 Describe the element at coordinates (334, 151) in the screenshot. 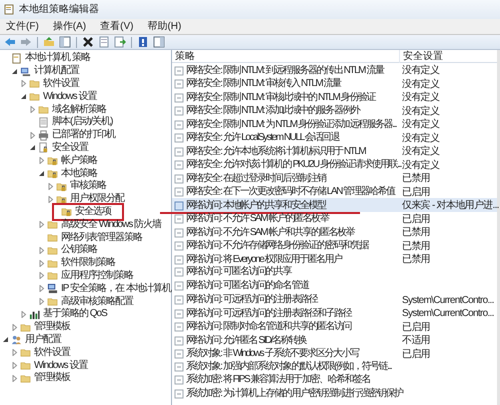

I see `table-row: 网络安全: 允许本地系统将计算机标识用于 NTLM 没有定义` at that location.